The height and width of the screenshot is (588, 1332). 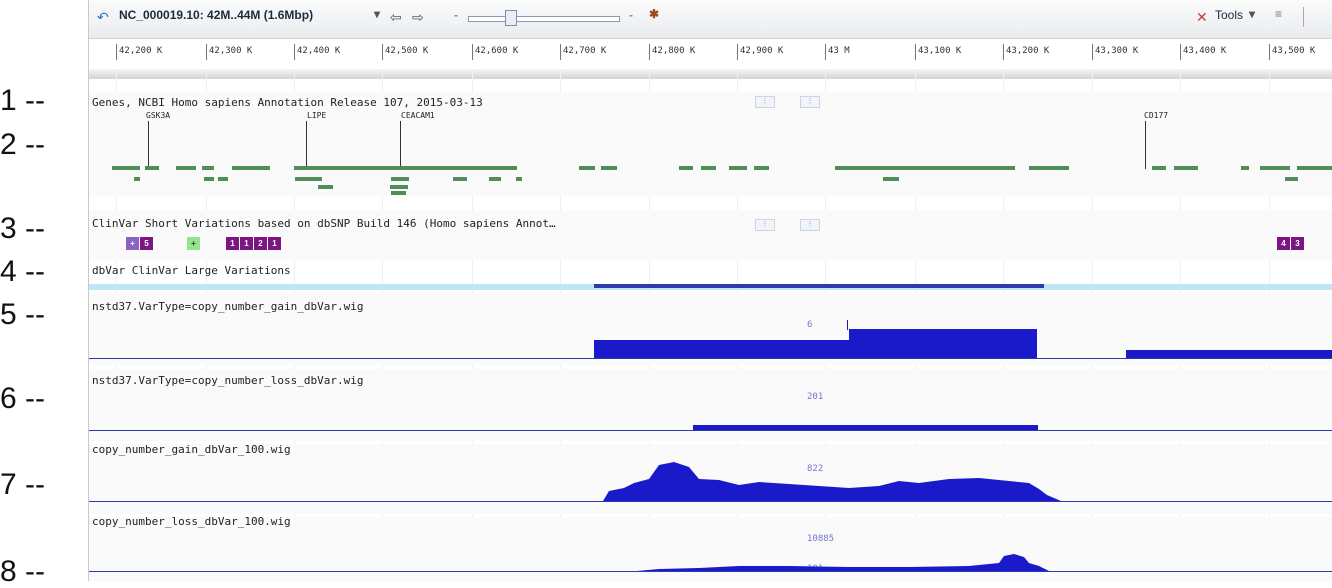 I want to click on loss100-wig-plot, so click(x=710, y=561).